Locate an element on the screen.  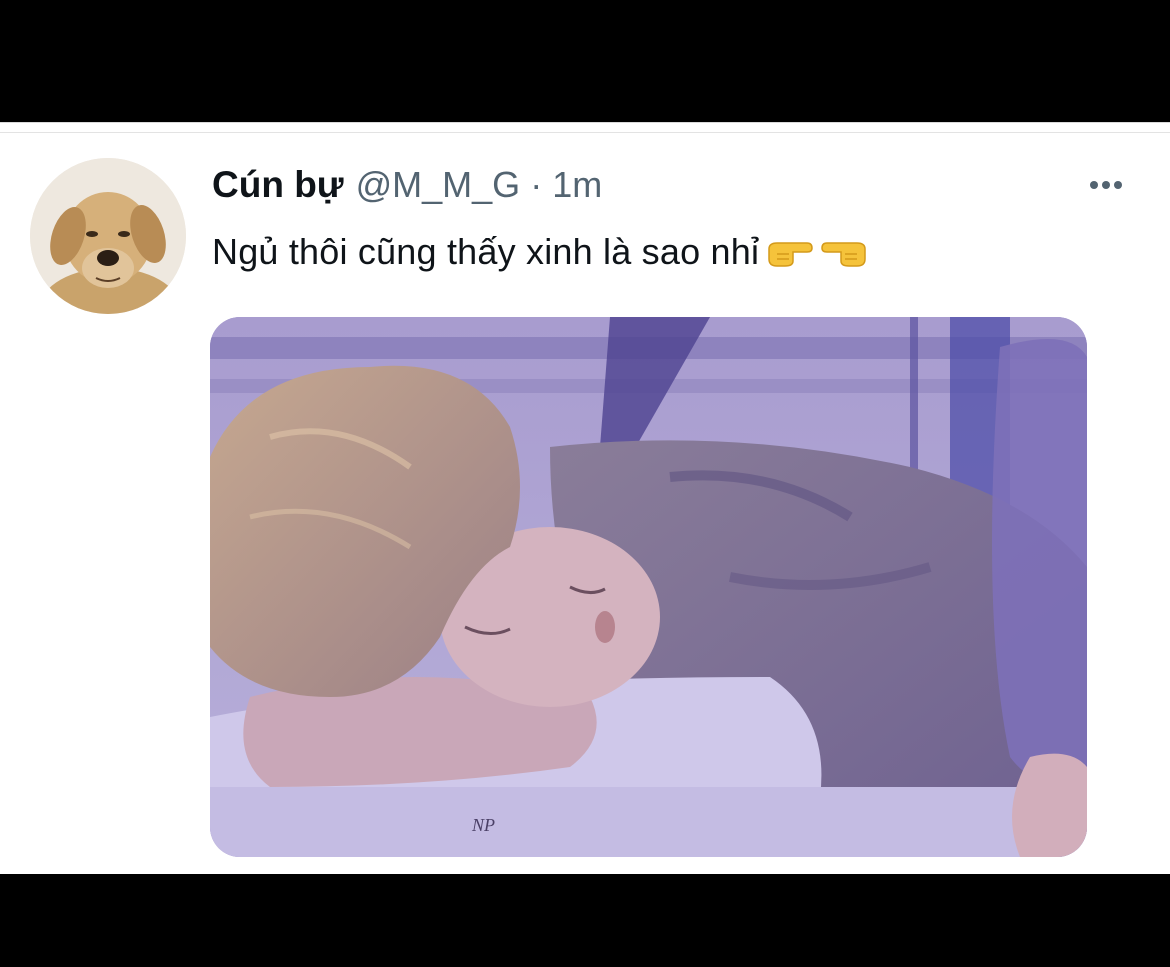
timestamp: 1m is located at coordinates (577, 185).